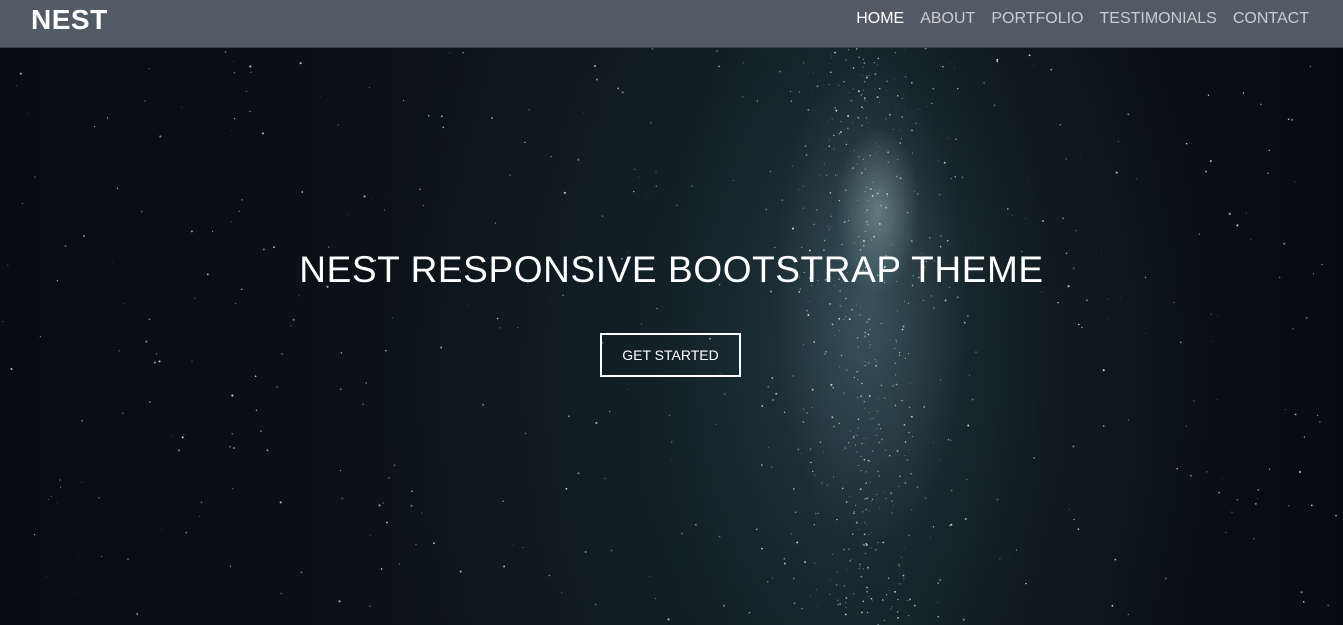  Describe the element at coordinates (1158, 19) in the screenshot. I see `nav-item-testimonials: TESTIMONIALS` at that location.